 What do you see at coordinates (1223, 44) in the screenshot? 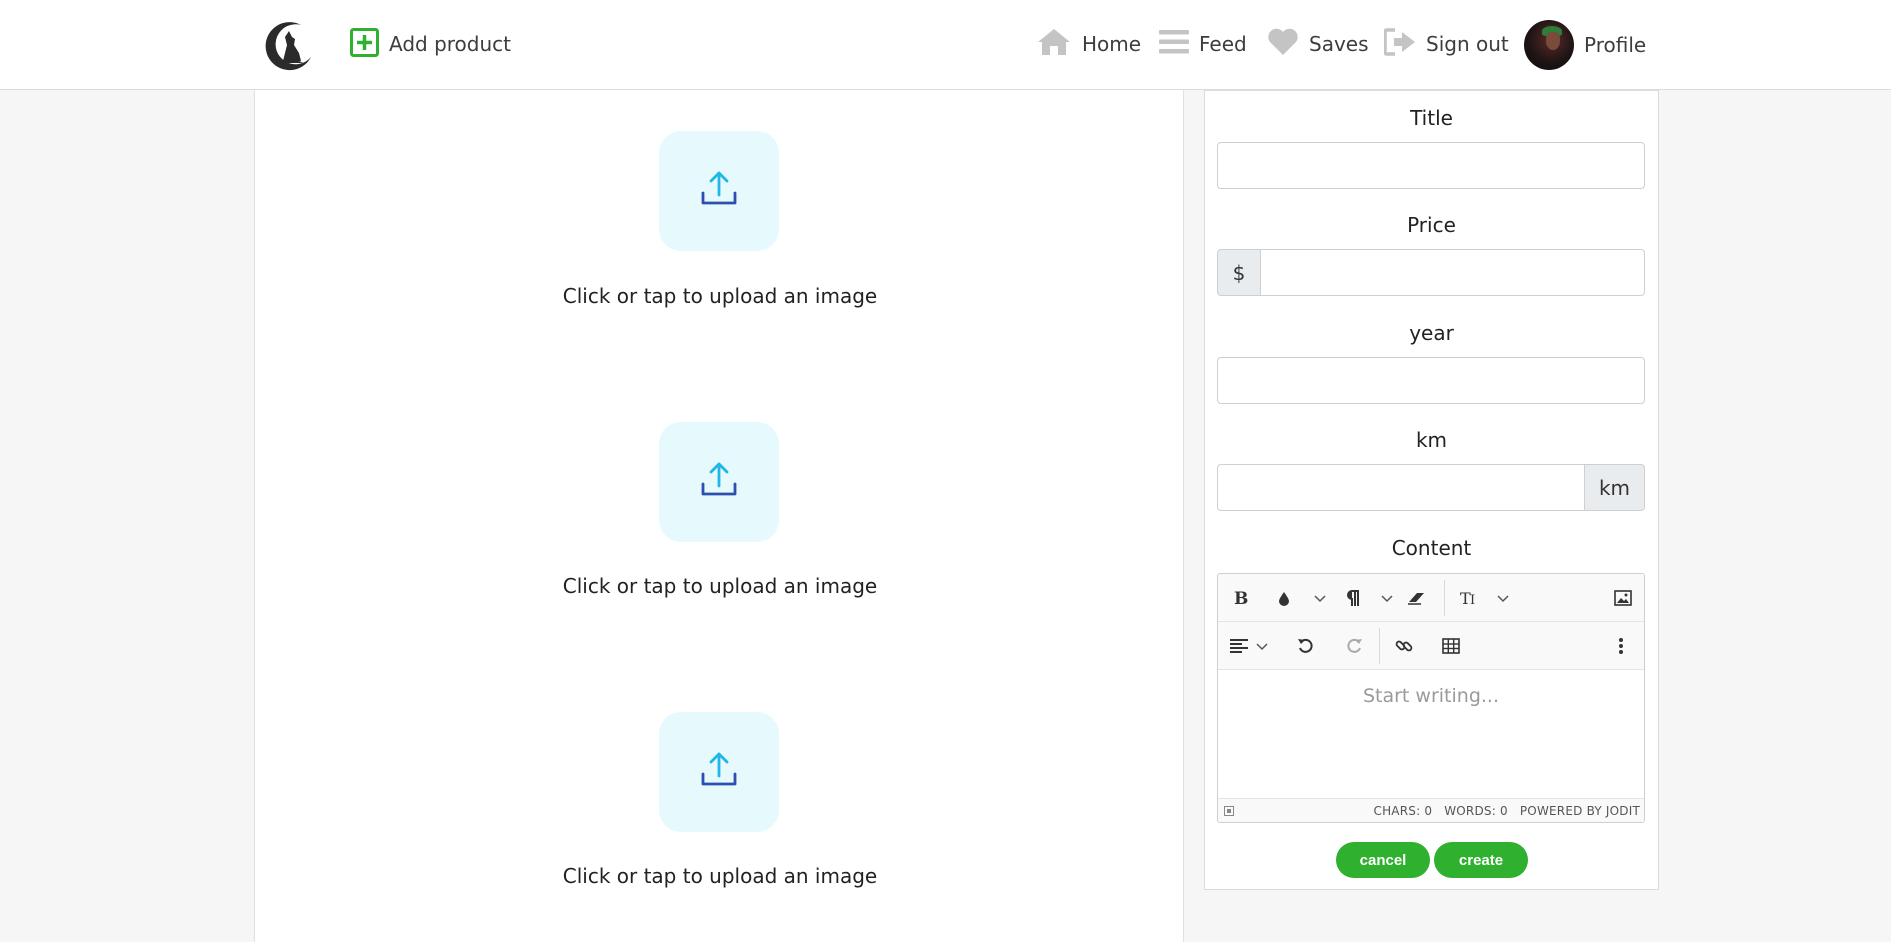
I see `nav-feed-label: Feed` at bounding box center [1223, 44].